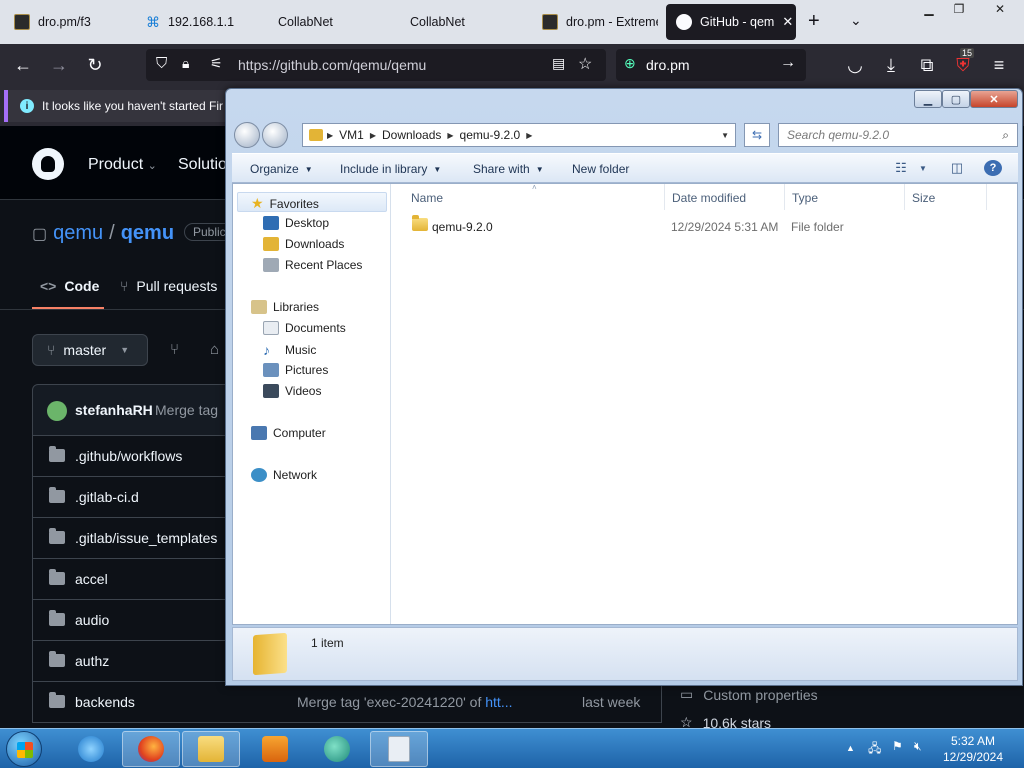 The image size is (1024, 768). Describe the element at coordinates (787, 22) in the screenshot. I see `close-tab-icon: ✕` at that location.